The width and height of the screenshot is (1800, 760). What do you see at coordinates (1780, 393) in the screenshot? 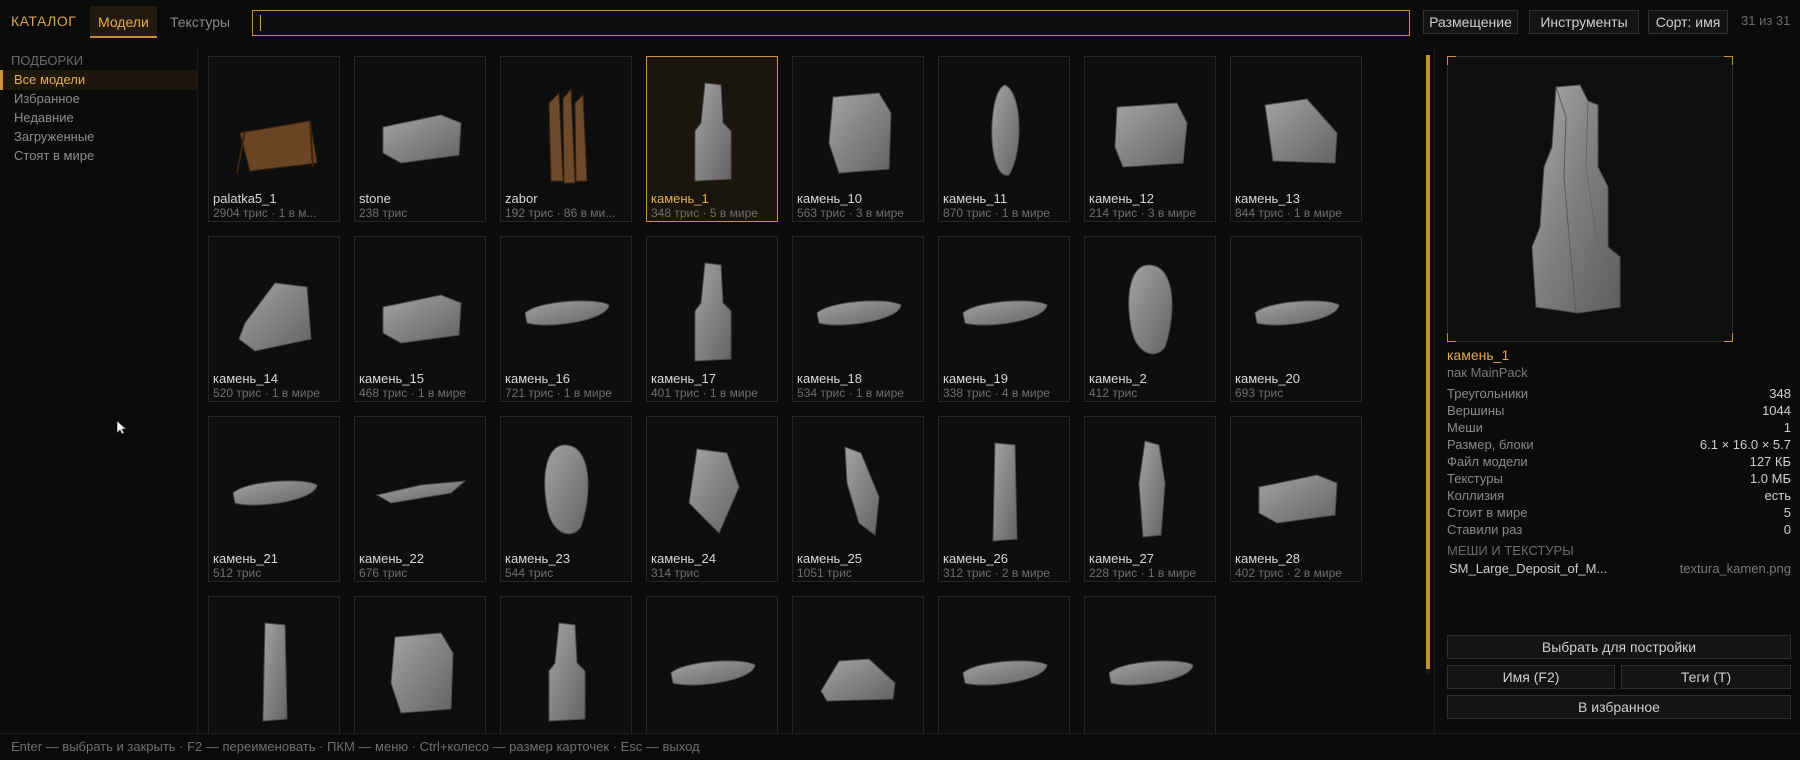
I see `stat-value: 348` at bounding box center [1780, 393].